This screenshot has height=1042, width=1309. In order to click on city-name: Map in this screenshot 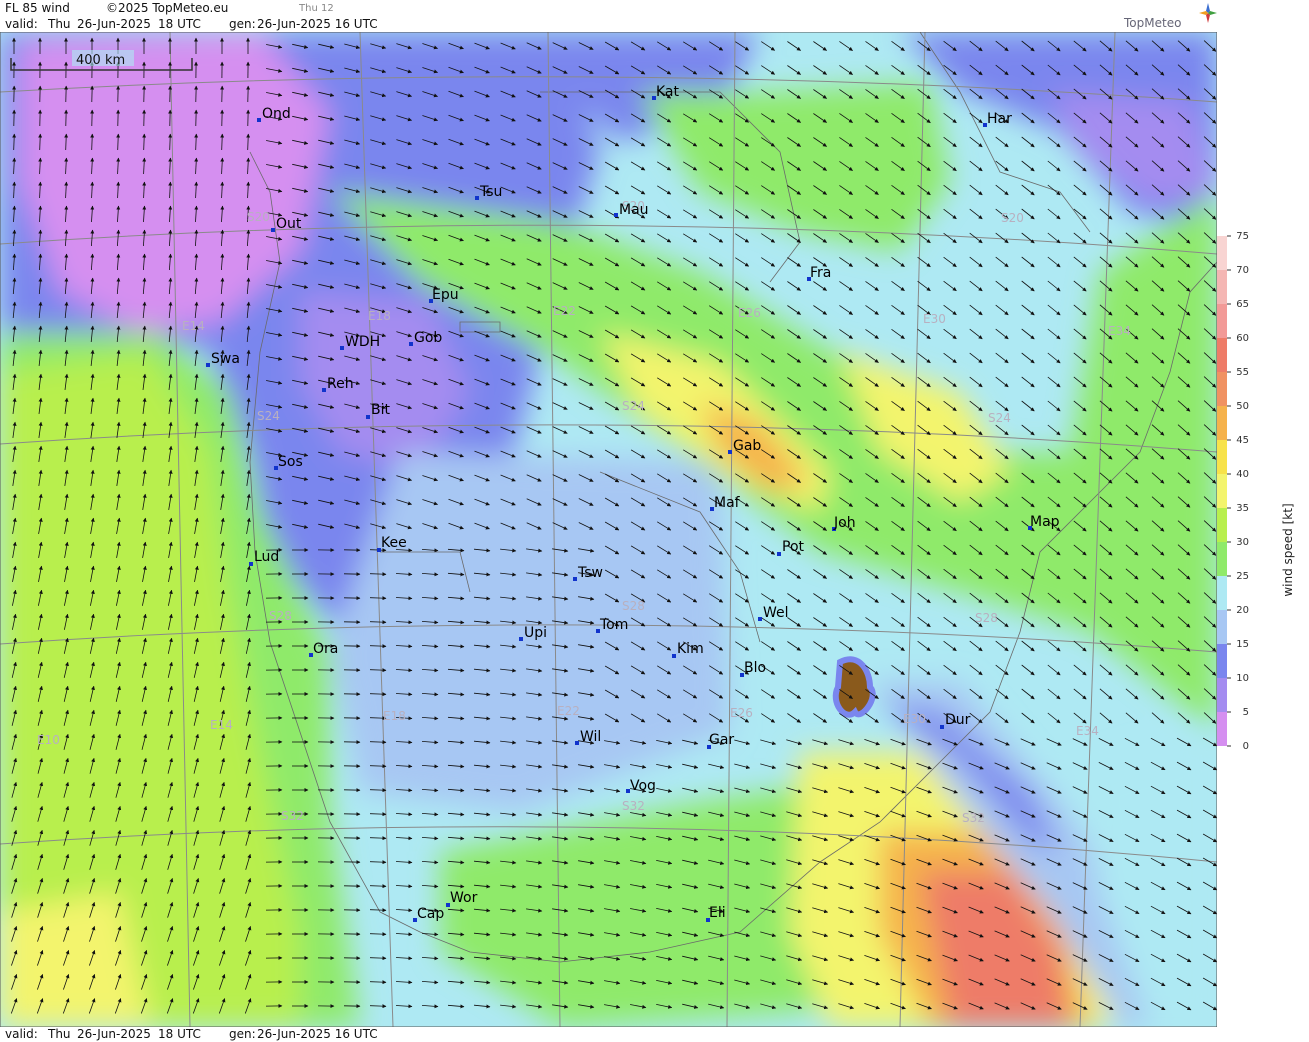, I will do `click(1045, 522)`.